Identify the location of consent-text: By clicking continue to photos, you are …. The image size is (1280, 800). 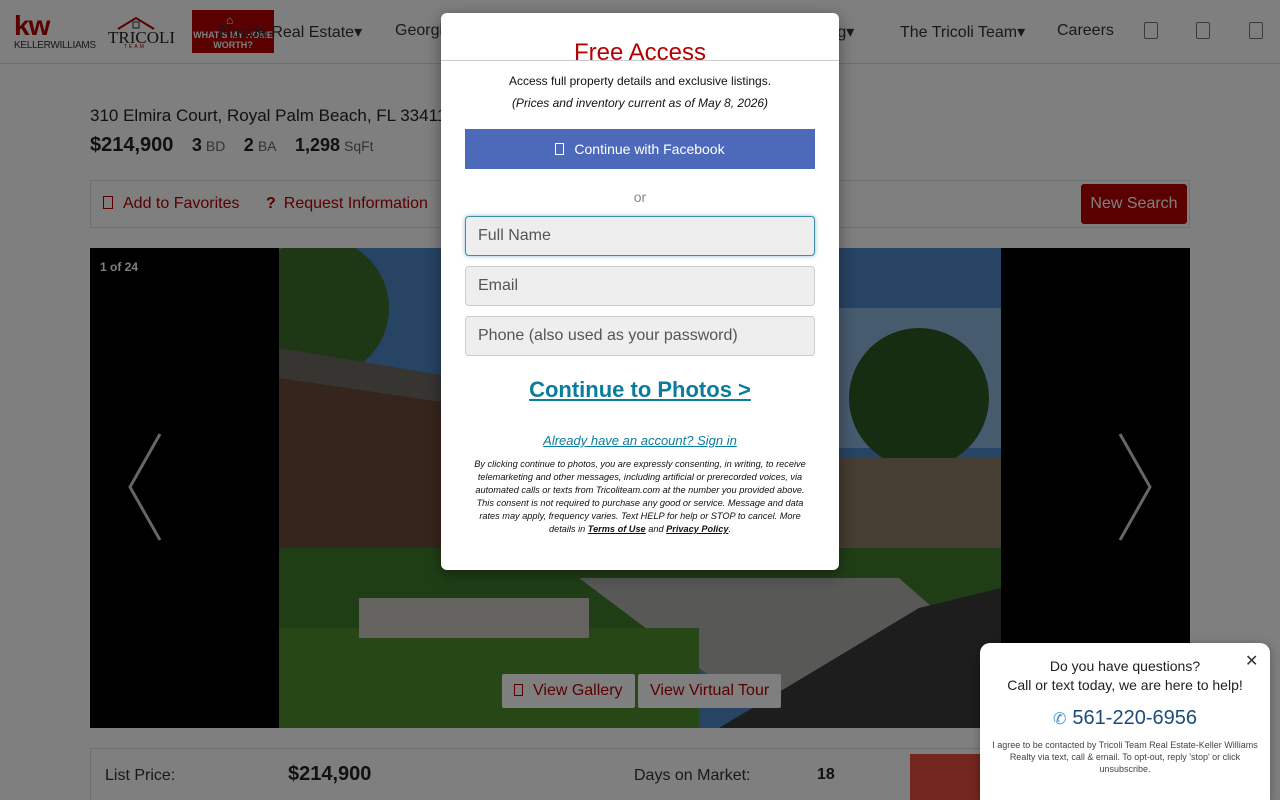
(640, 496).